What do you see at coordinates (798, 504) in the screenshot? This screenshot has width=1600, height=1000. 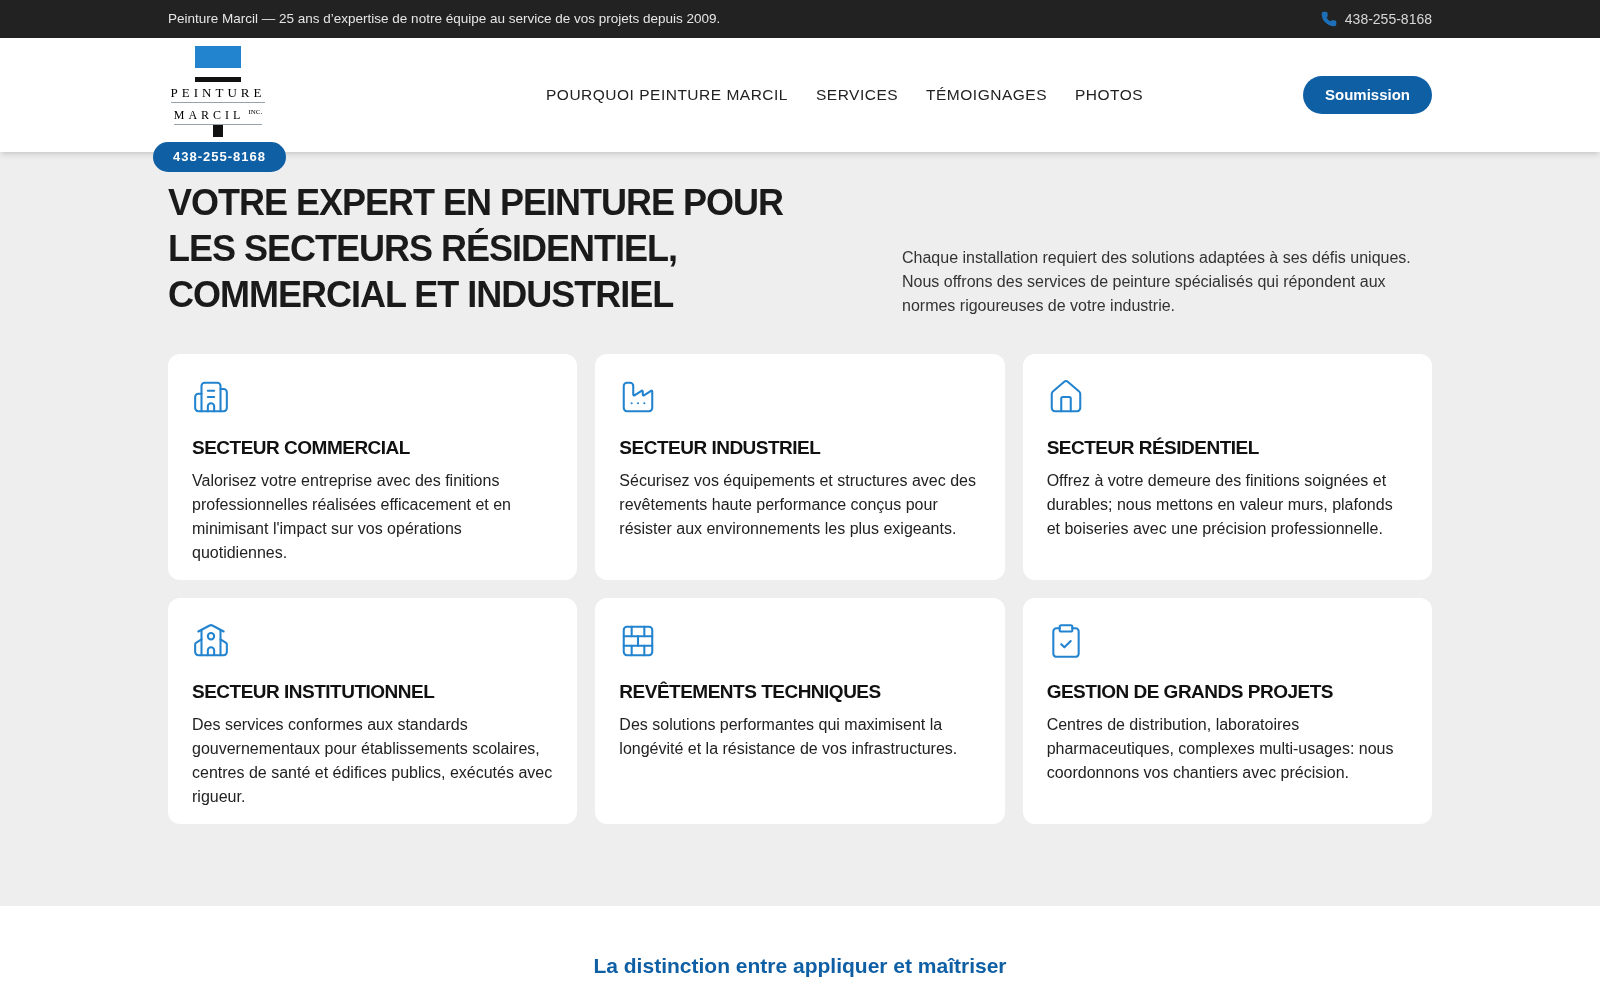 I see `card-text: Sécurisez vos équipements et structures avec des revêtements haute performance conçus pour résister aux environnements les plus exigeants.` at bounding box center [798, 504].